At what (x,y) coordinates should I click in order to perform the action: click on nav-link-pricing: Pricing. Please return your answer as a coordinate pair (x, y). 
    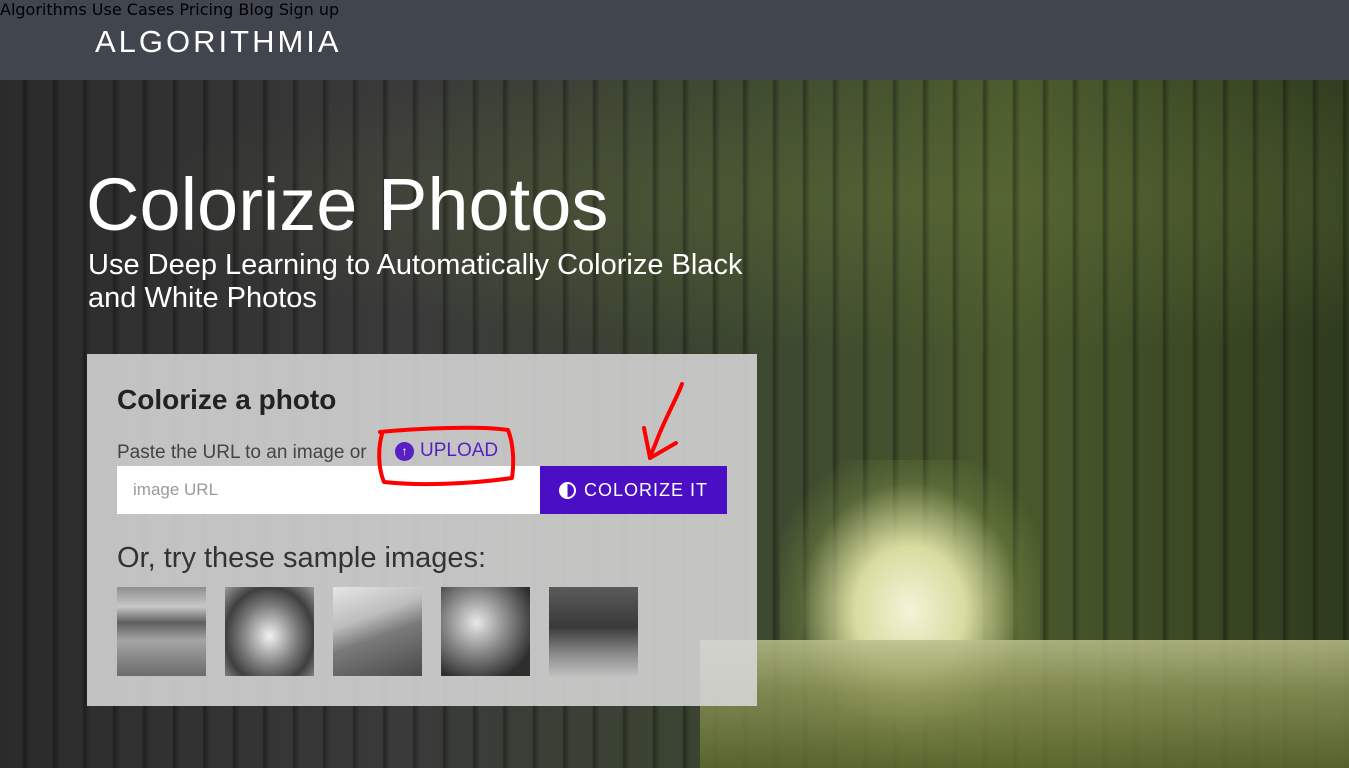
    Looking at the image, I should click on (206, 9).